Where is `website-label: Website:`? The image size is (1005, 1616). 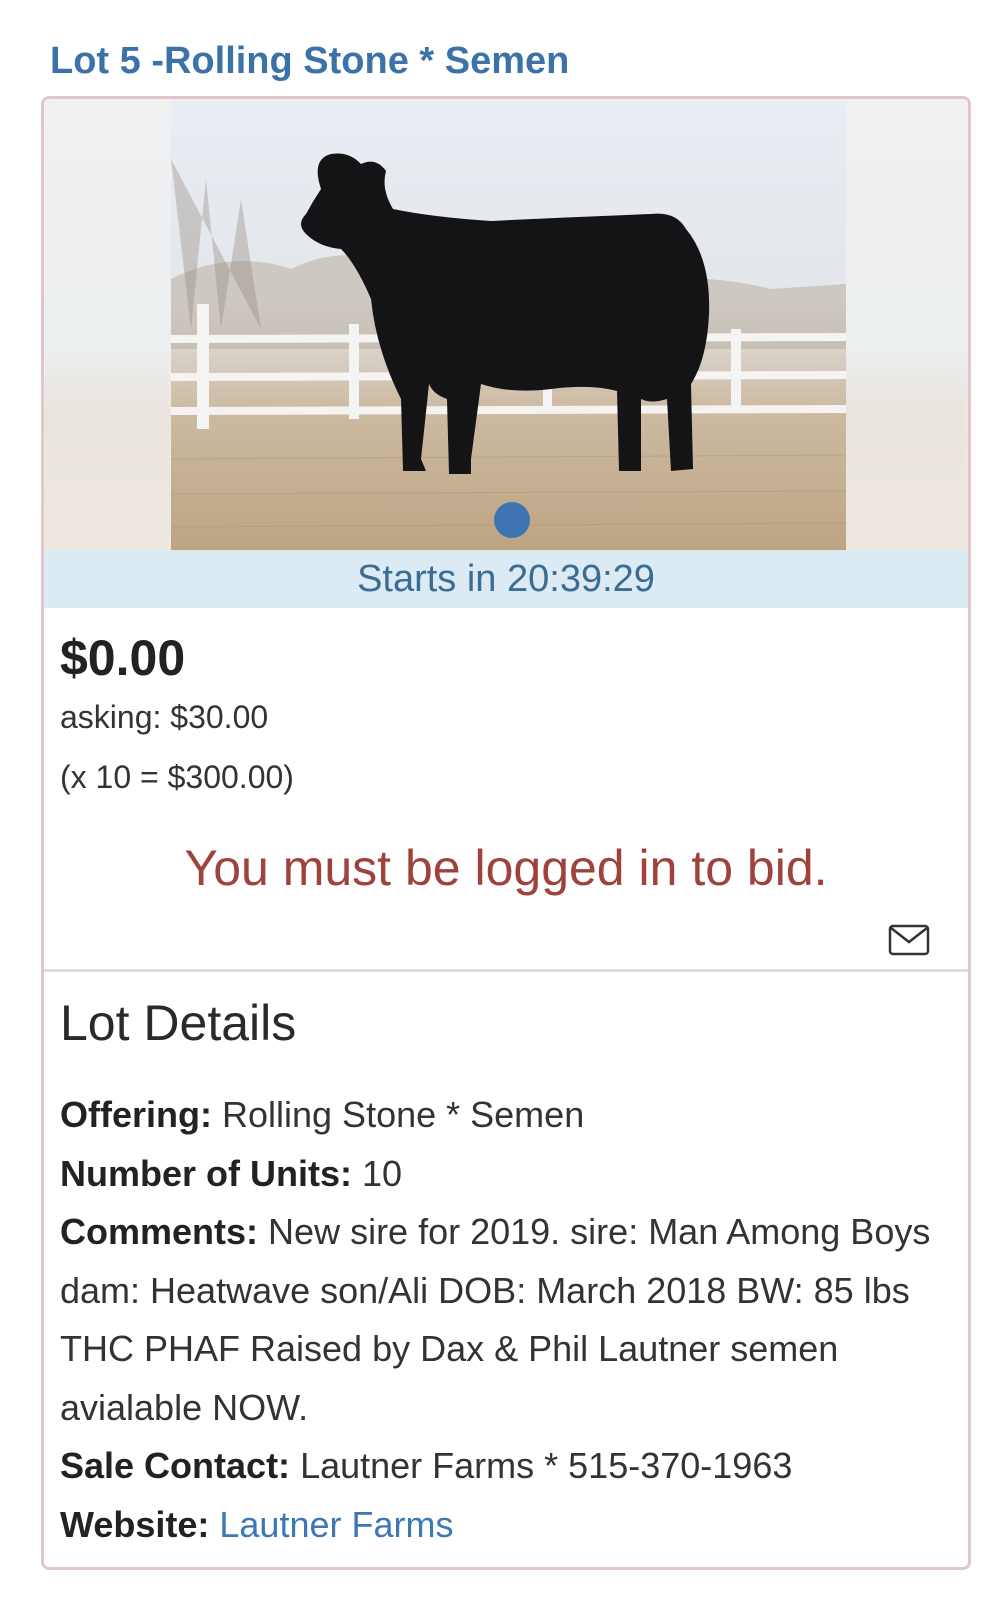 website-label: Website: is located at coordinates (135, 1524).